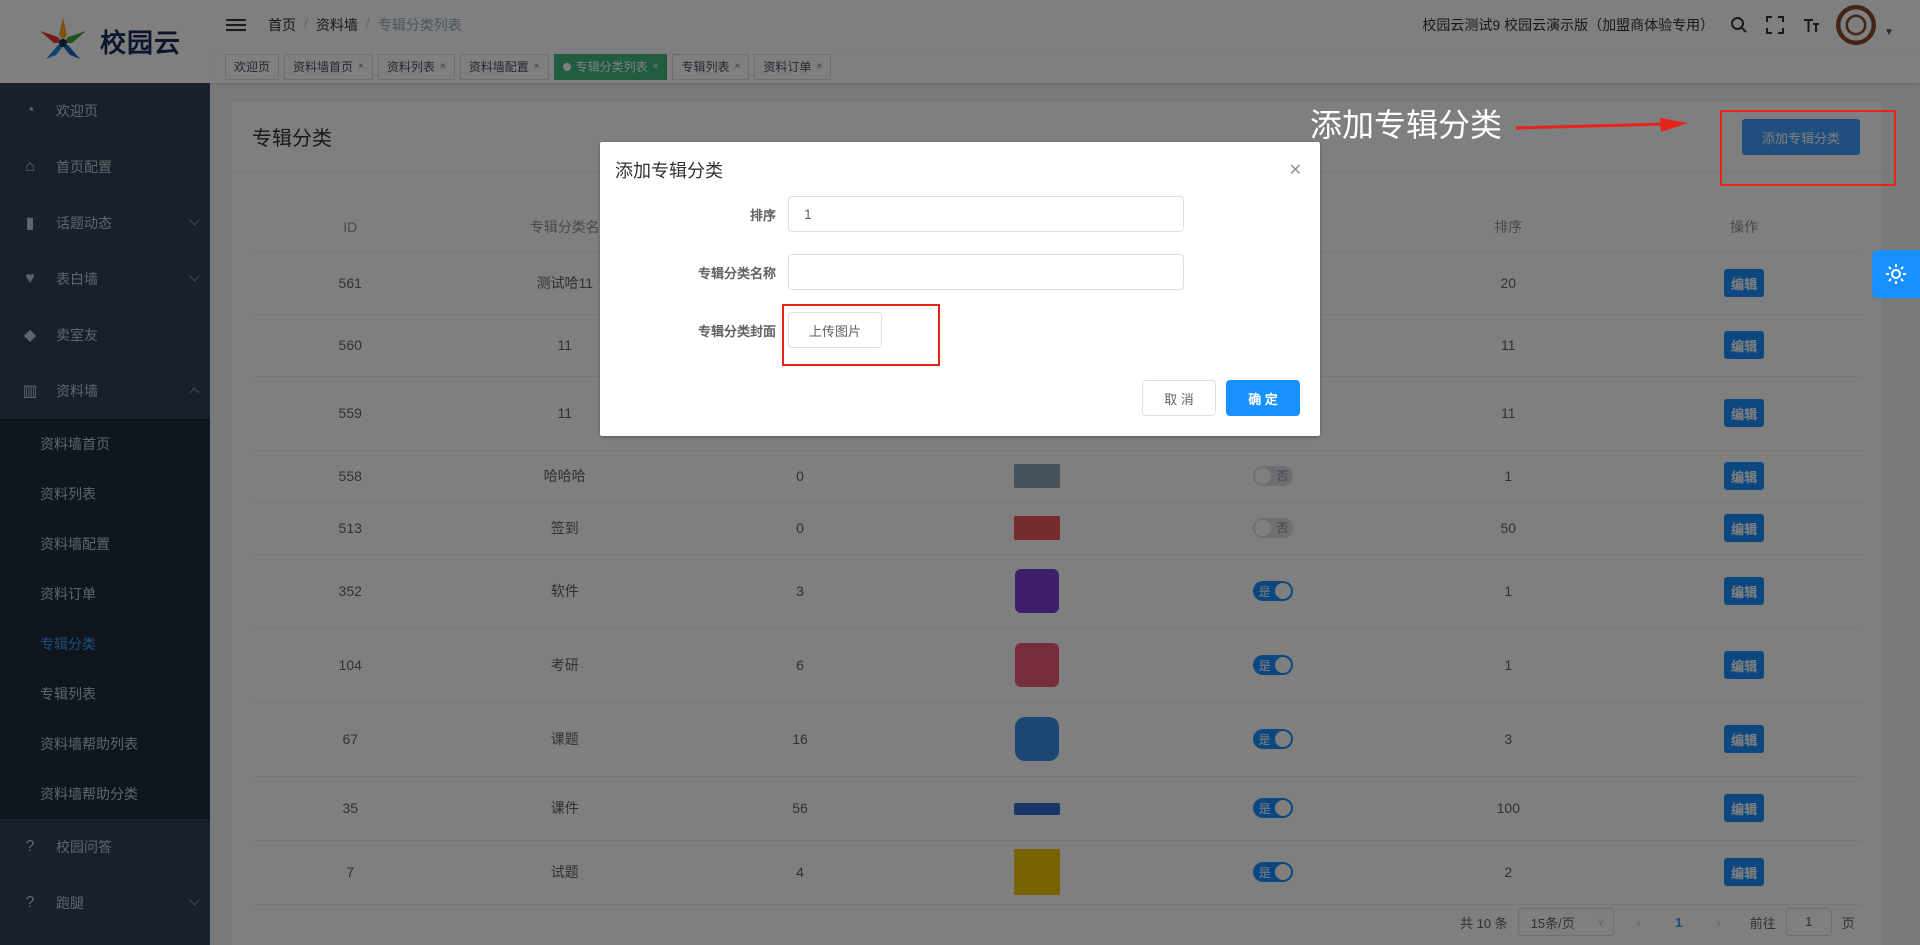 This screenshot has height=945, width=1920. What do you see at coordinates (1295, 170) in the screenshot?
I see `close-icon: ✕` at bounding box center [1295, 170].